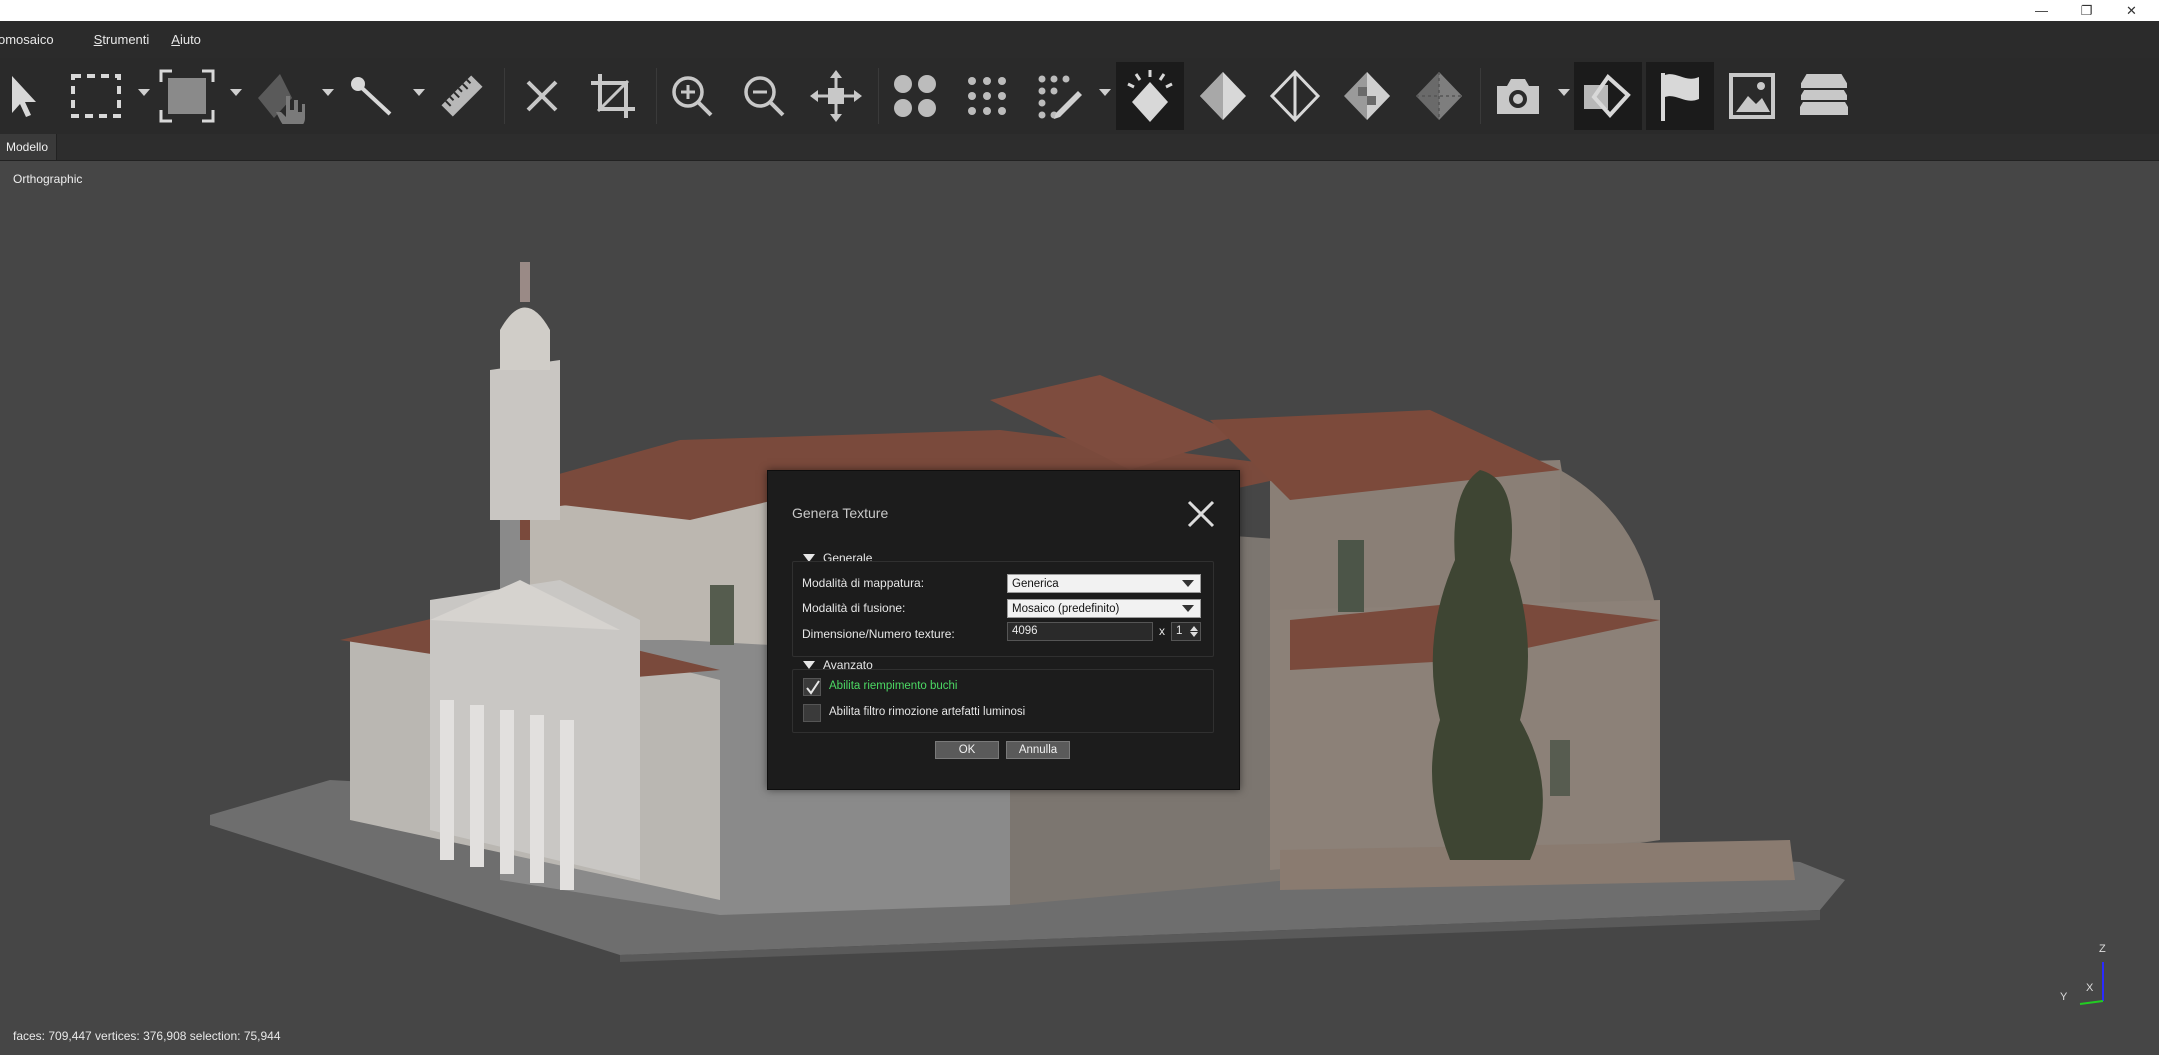 Image resolution: width=2159 pixels, height=1055 pixels. I want to click on document-tab-bar: Modello, so click(1079, 147).